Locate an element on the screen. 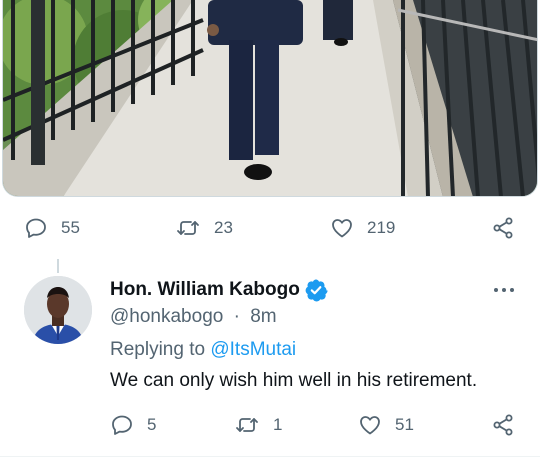  reply-button: 55 is located at coordinates (52, 228).